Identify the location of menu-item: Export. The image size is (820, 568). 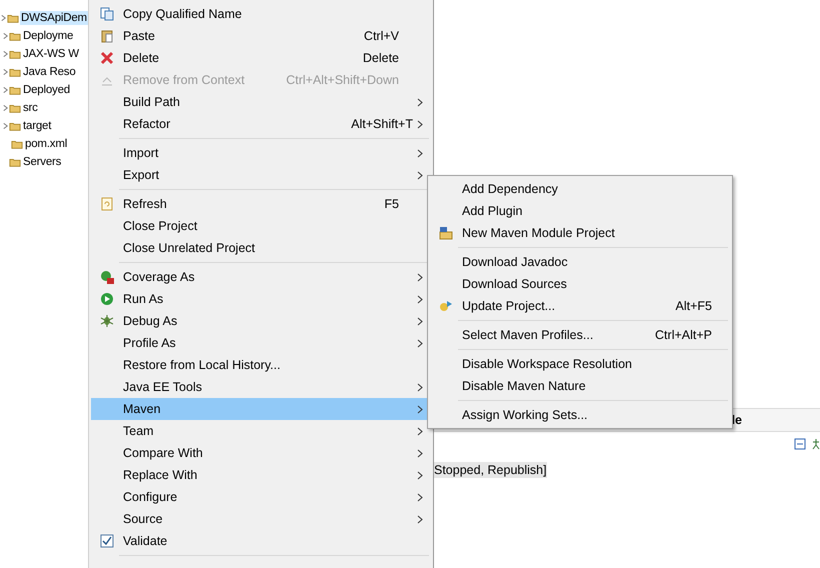
(261, 175).